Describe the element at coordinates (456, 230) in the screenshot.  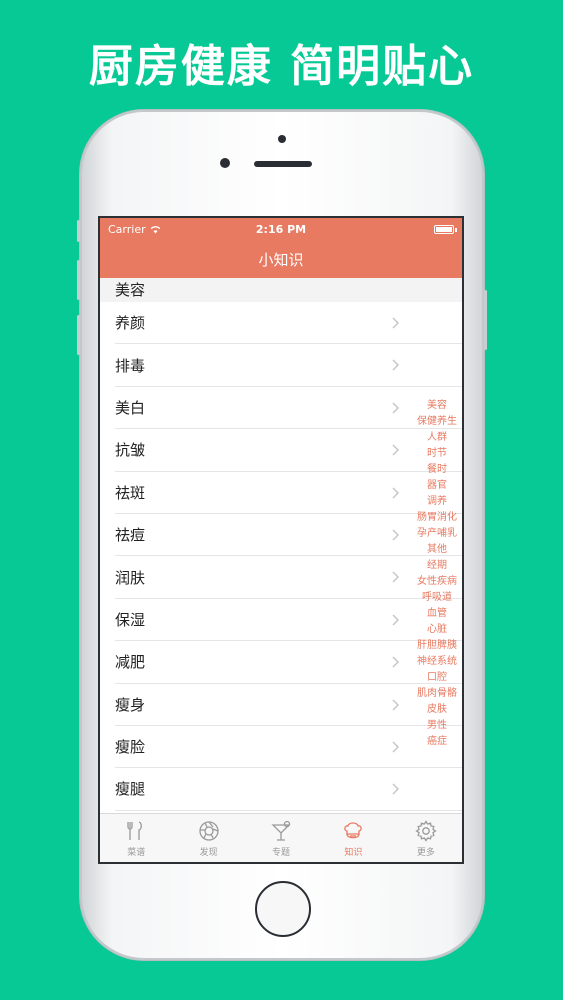
I see `battery-tip` at that location.